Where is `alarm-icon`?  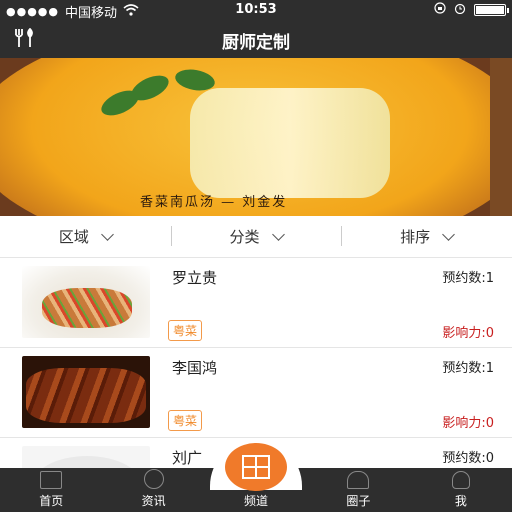
alarm-icon is located at coordinates (460, 9).